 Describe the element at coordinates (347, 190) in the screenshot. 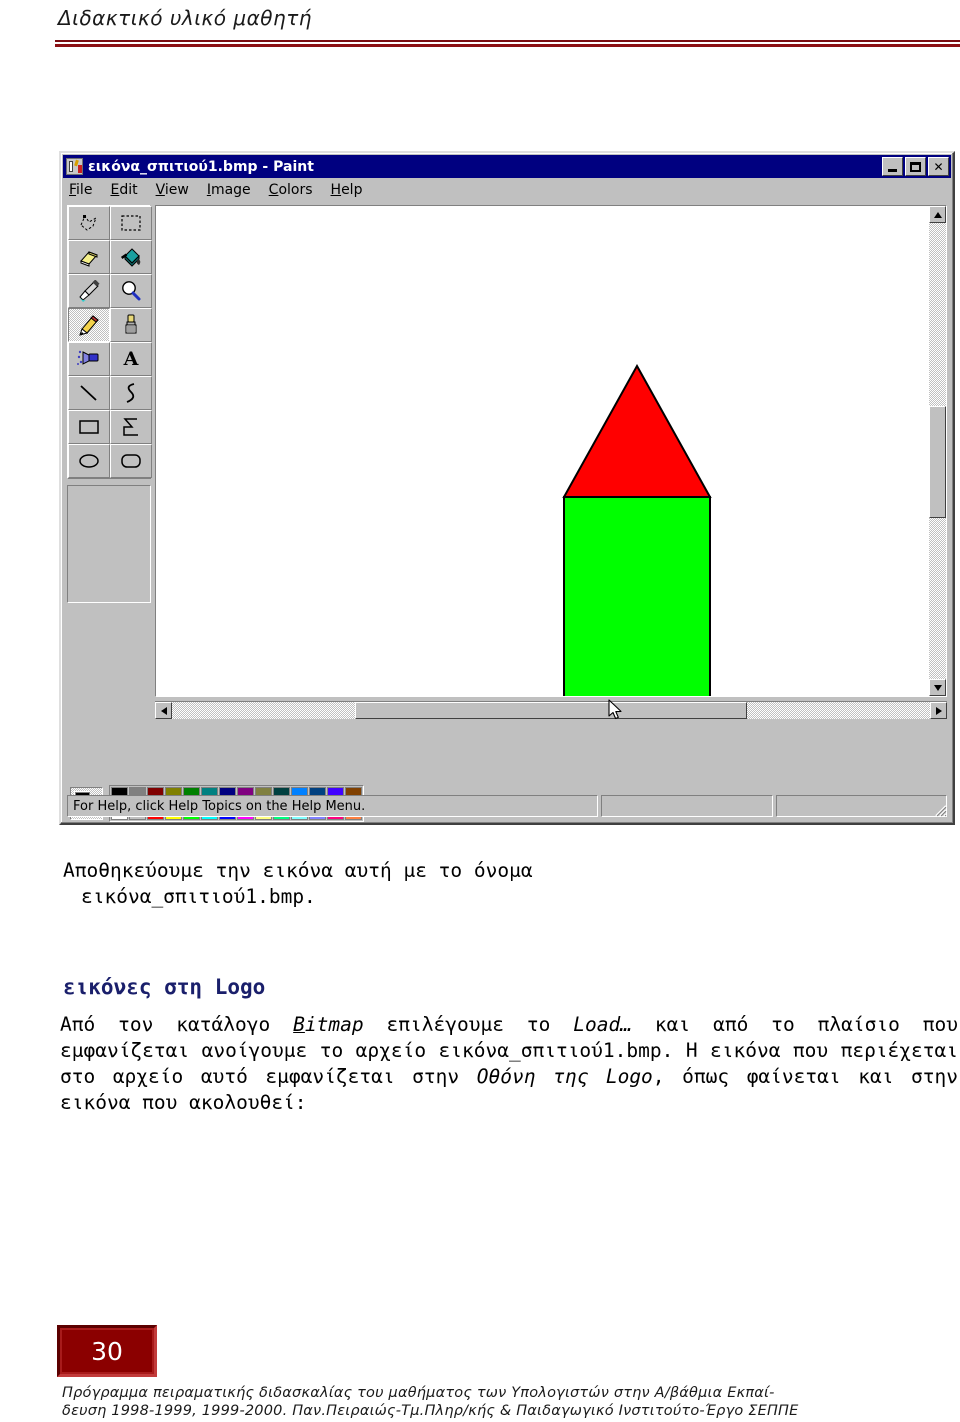

I see `menu-help: Help` at that location.